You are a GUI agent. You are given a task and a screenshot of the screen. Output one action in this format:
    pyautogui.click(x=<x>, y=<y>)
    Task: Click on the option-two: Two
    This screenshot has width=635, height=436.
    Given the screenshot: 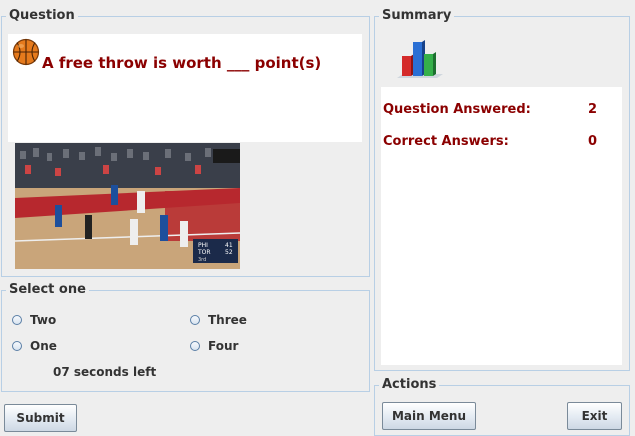 What is the action you would take?
    pyautogui.click(x=34, y=320)
    